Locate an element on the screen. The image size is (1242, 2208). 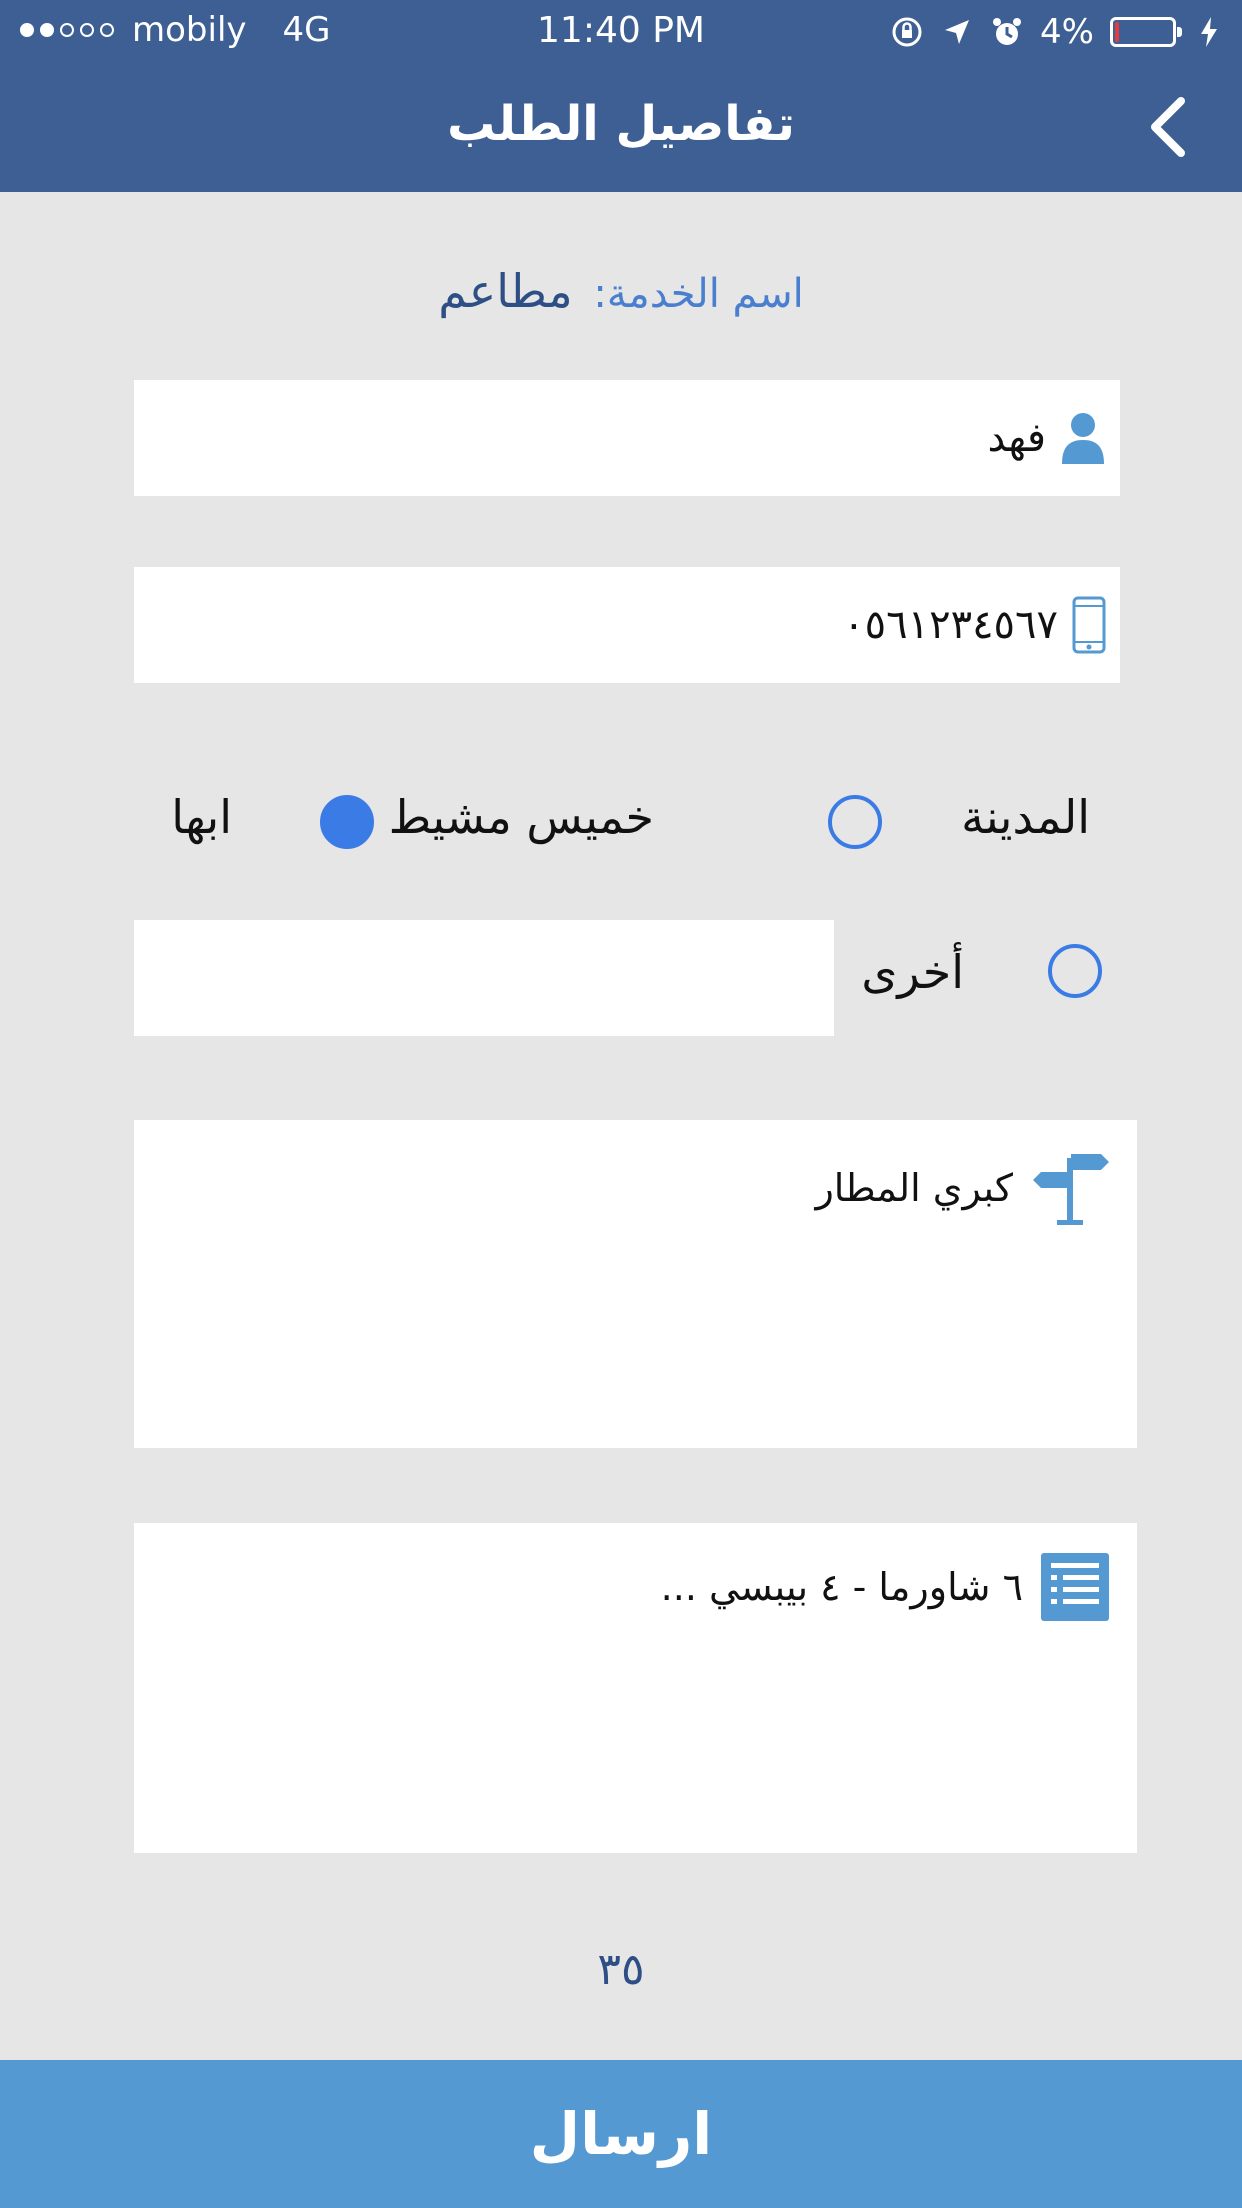
name-field: فهد is located at coordinates (627, 438).